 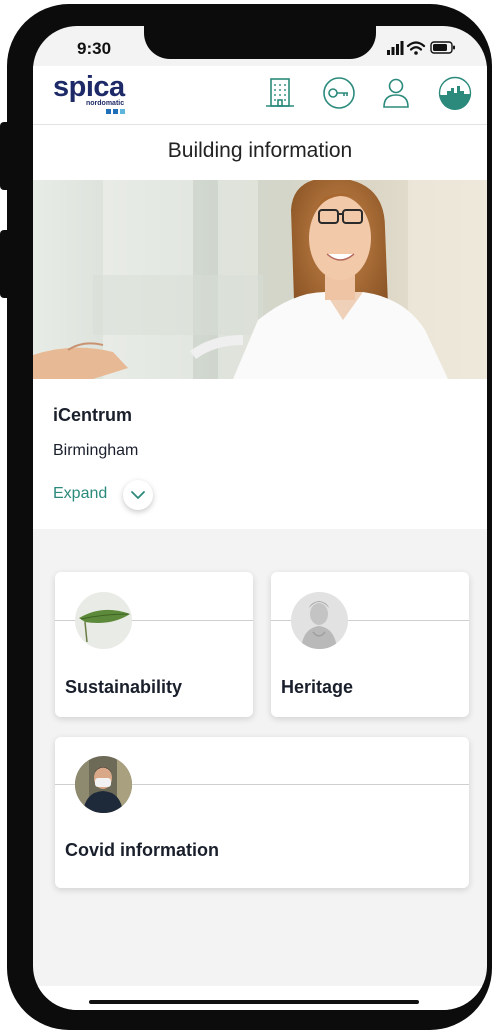 What do you see at coordinates (339, 93) in the screenshot?
I see `key-icon` at bounding box center [339, 93].